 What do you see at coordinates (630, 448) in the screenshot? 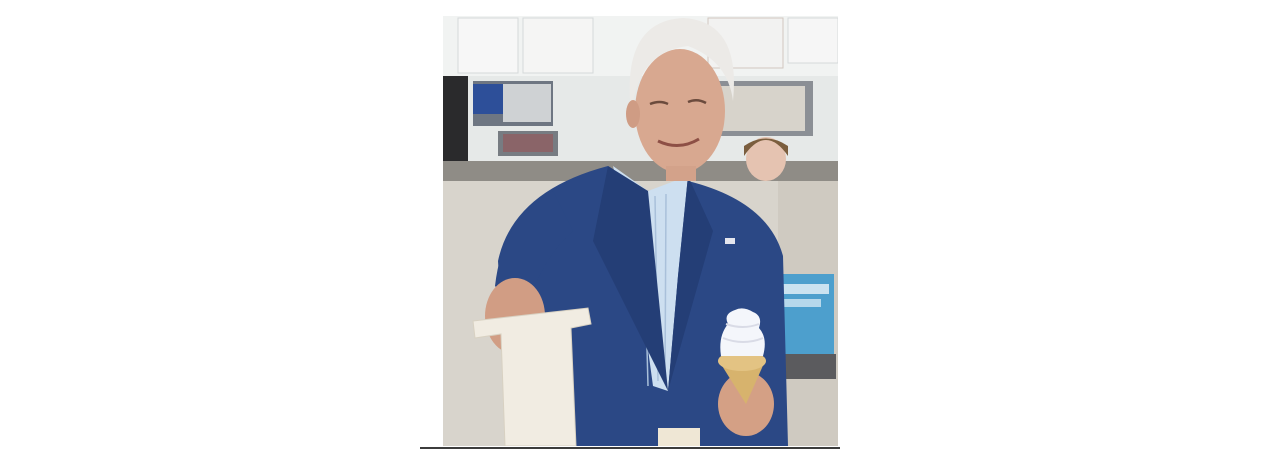
I see `divider-line` at bounding box center [630, 448].